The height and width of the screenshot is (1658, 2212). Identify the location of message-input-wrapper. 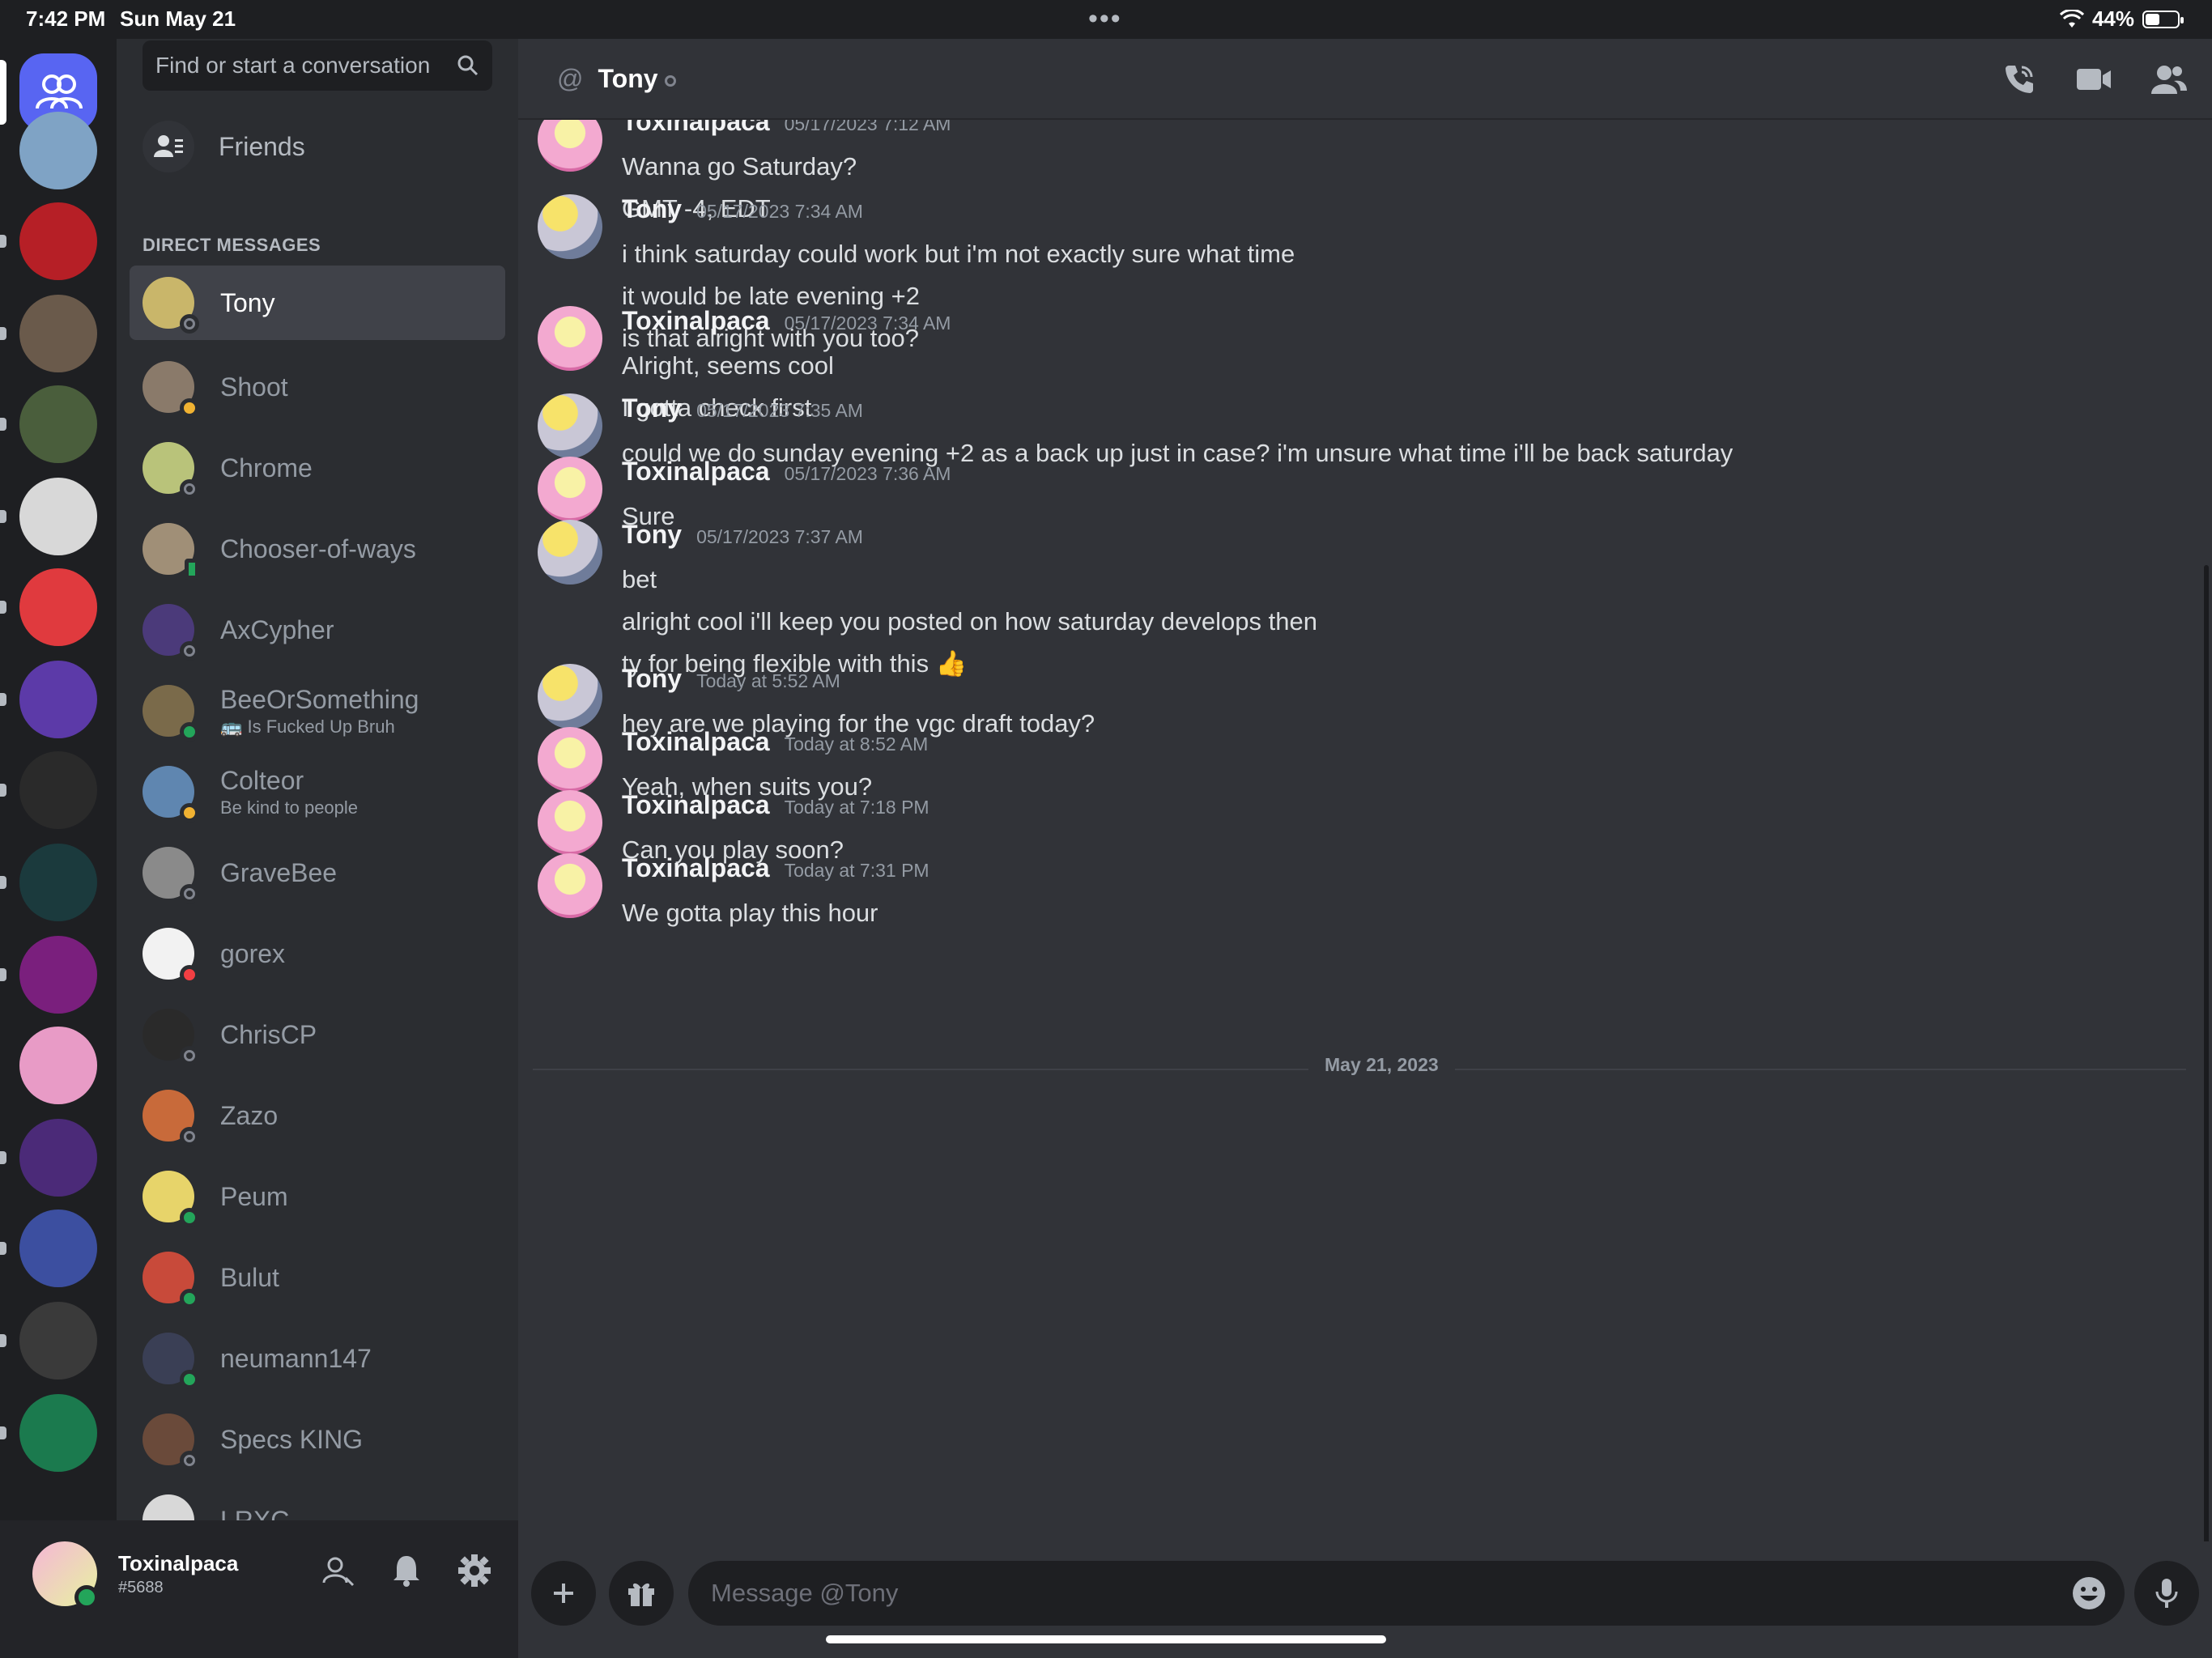
(1406, 1593).